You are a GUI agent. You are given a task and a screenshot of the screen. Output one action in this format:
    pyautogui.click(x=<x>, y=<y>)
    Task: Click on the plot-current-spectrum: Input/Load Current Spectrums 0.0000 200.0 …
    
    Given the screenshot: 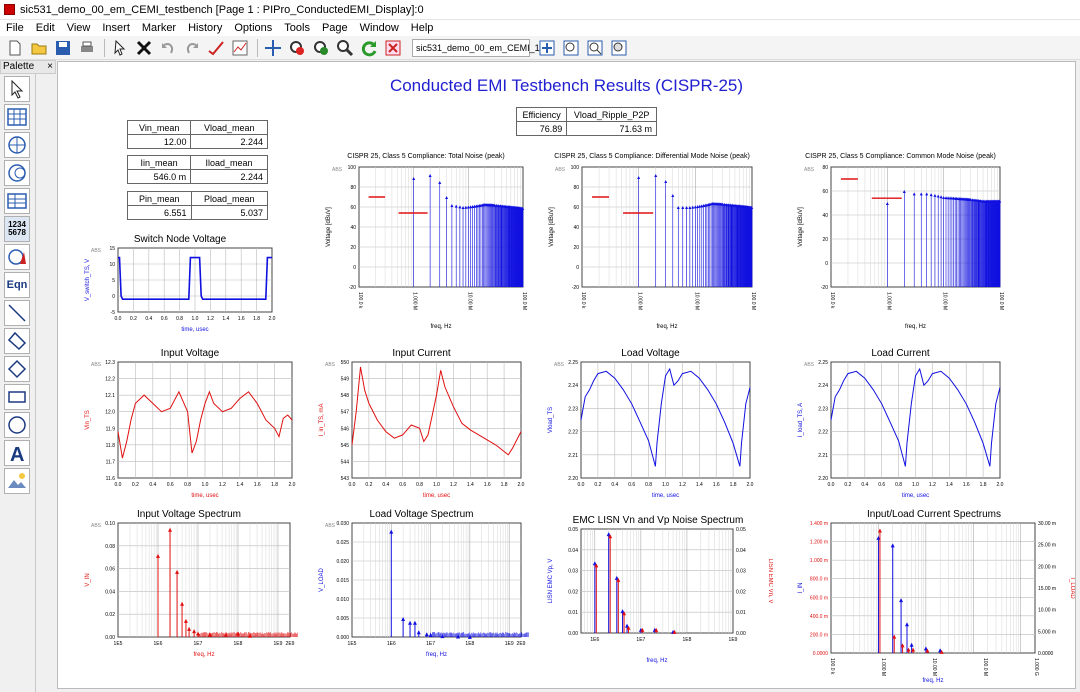 What is the action you would take?
    pyautogui.click(x=934, y=597)
    